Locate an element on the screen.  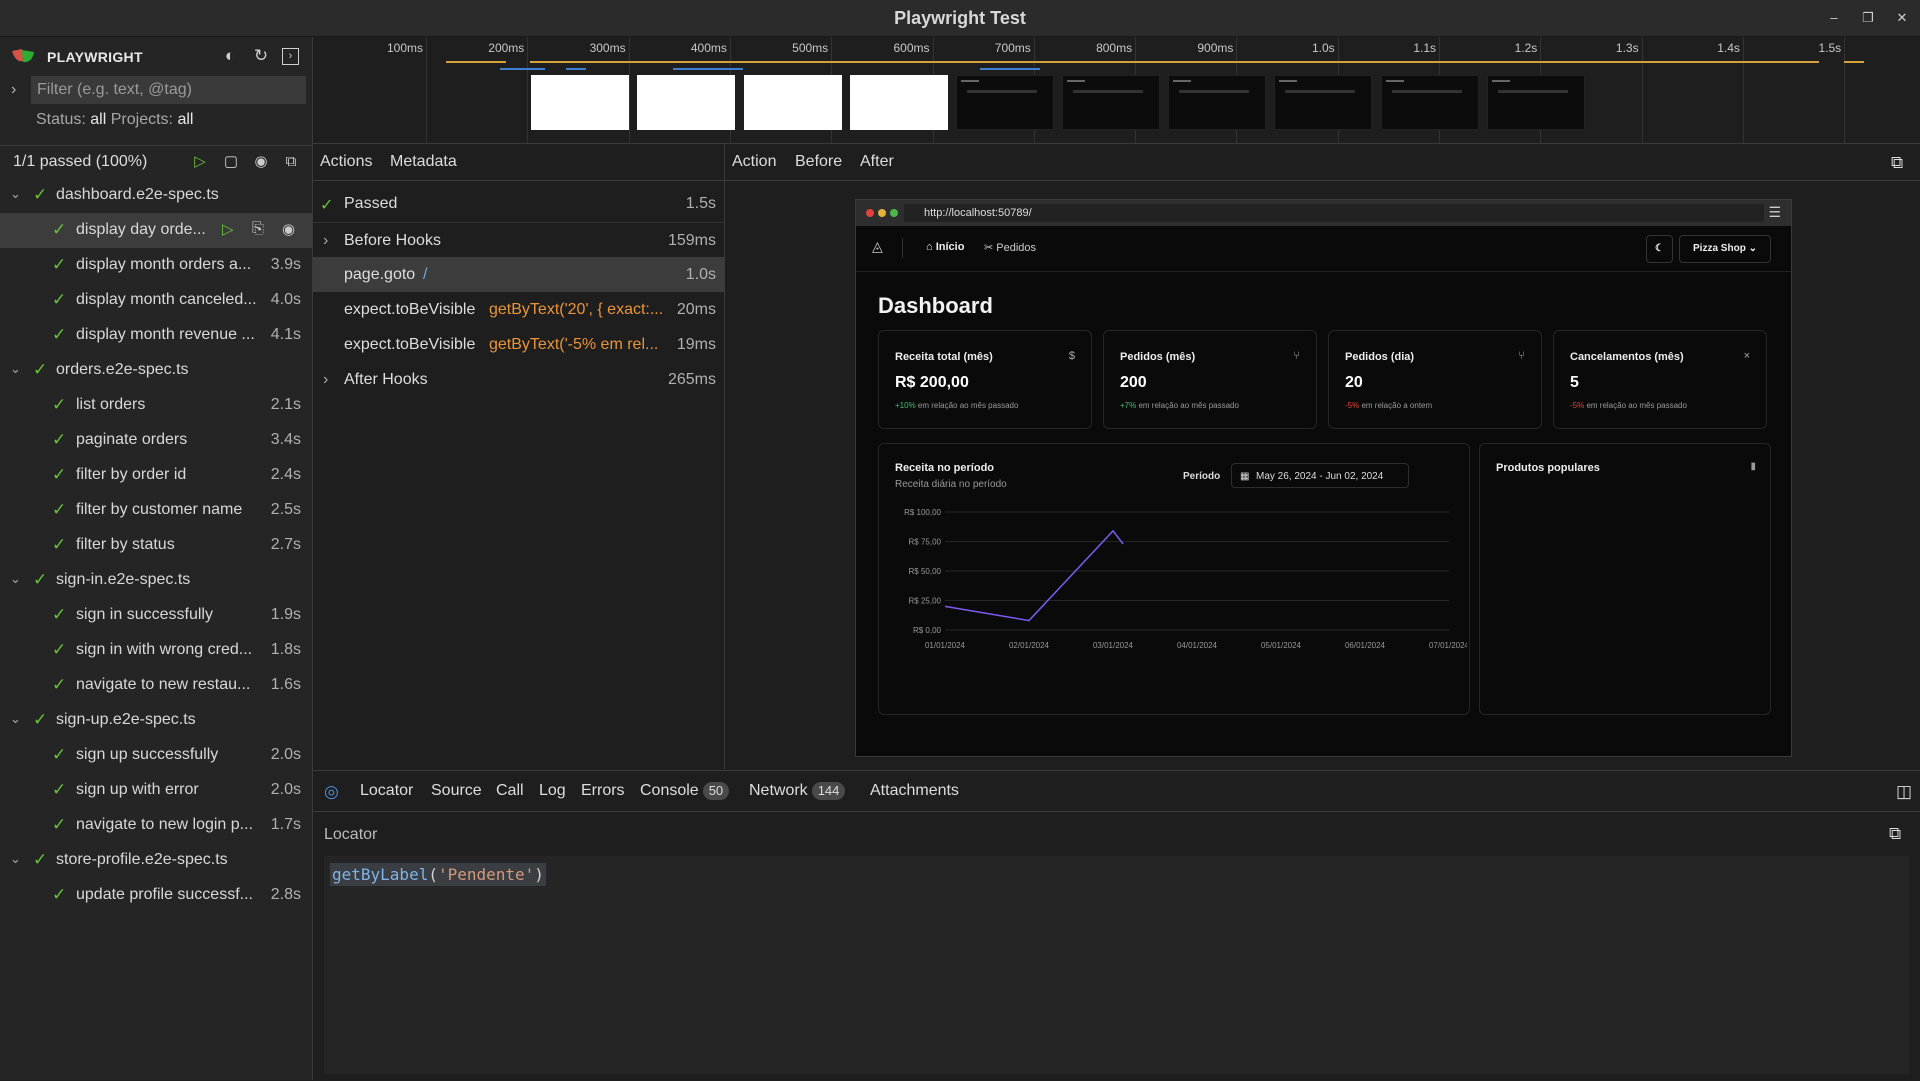
test-row: ✓ sign in successfully 1.9s is located at coordinates (156, 615).